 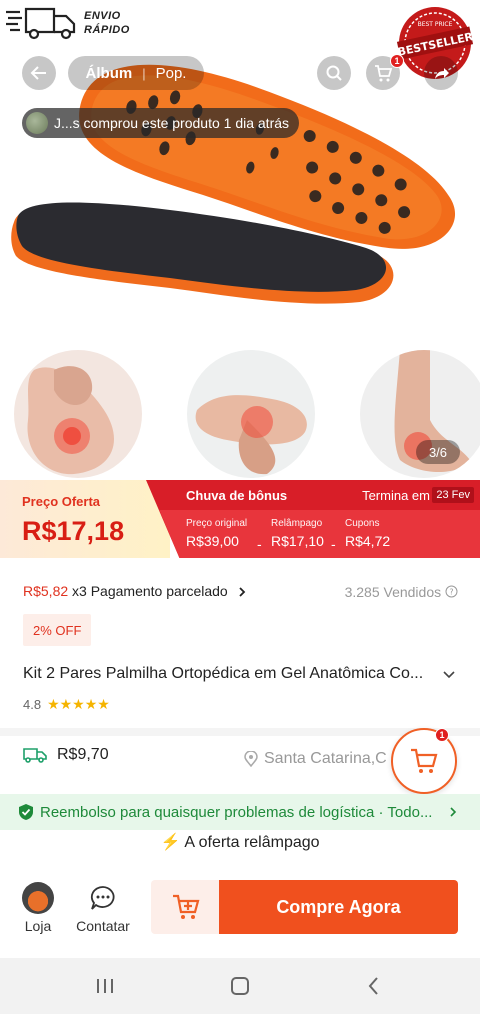 I want to click on home-button, so click(x=240, y=986).